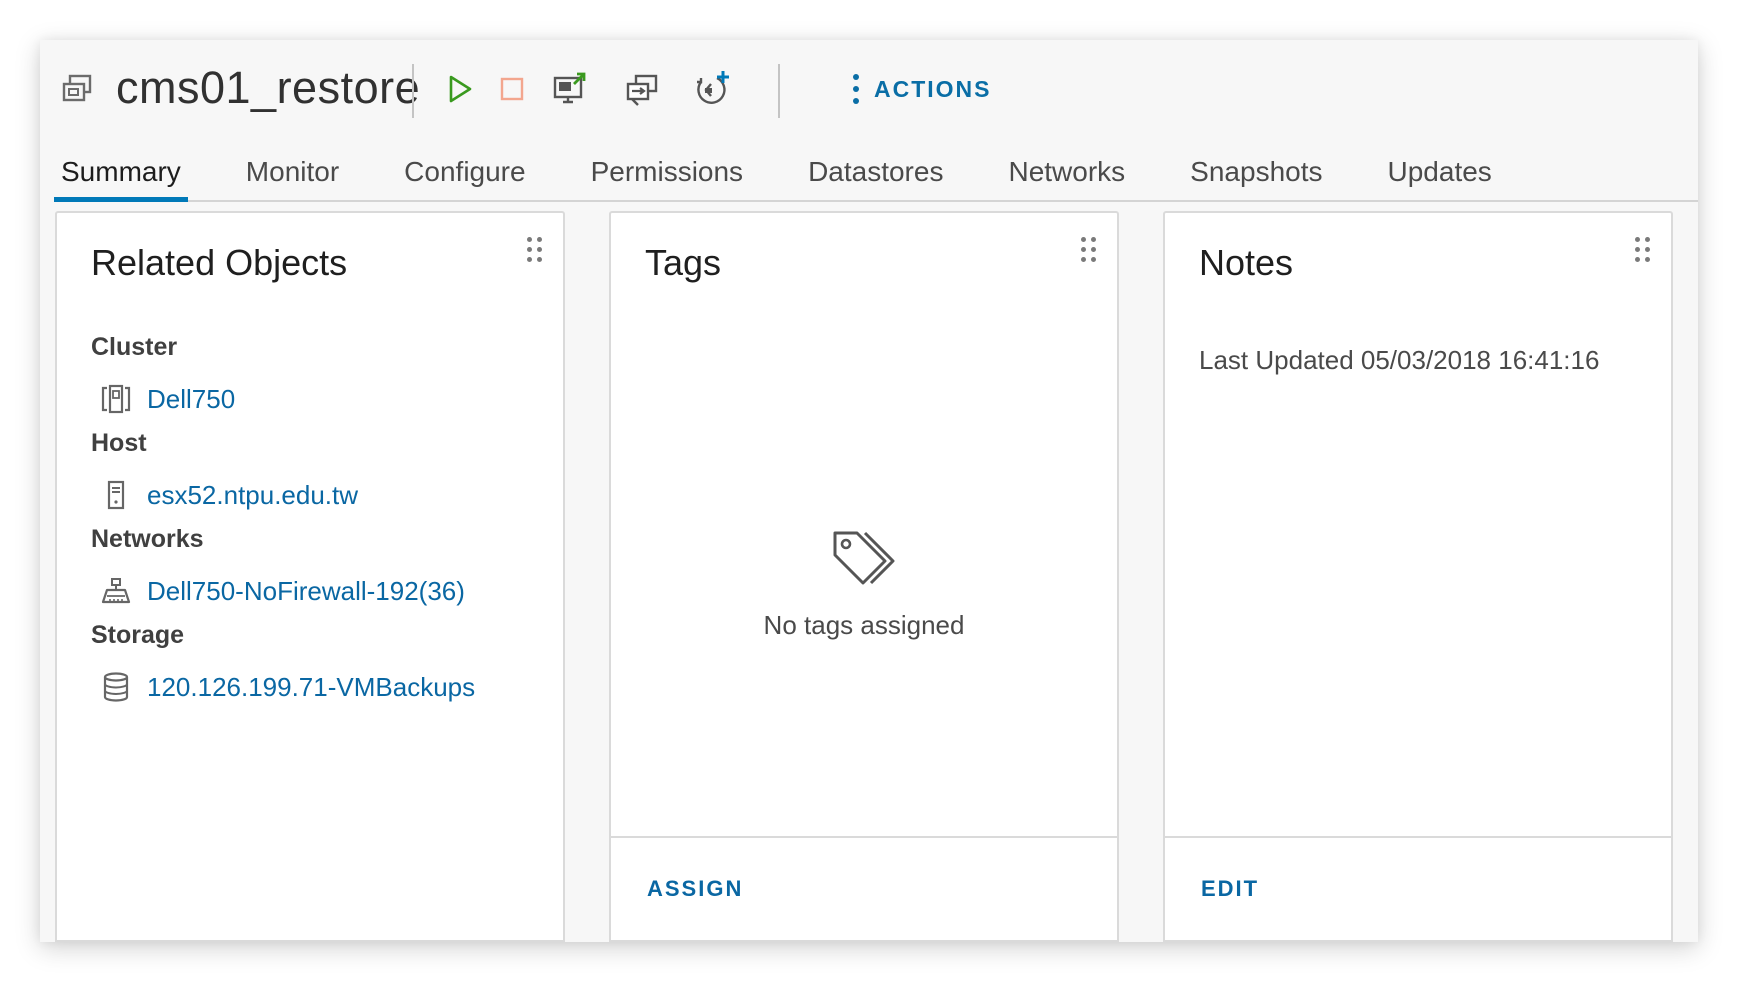  I want to click on console-icon, so click(569, 88).